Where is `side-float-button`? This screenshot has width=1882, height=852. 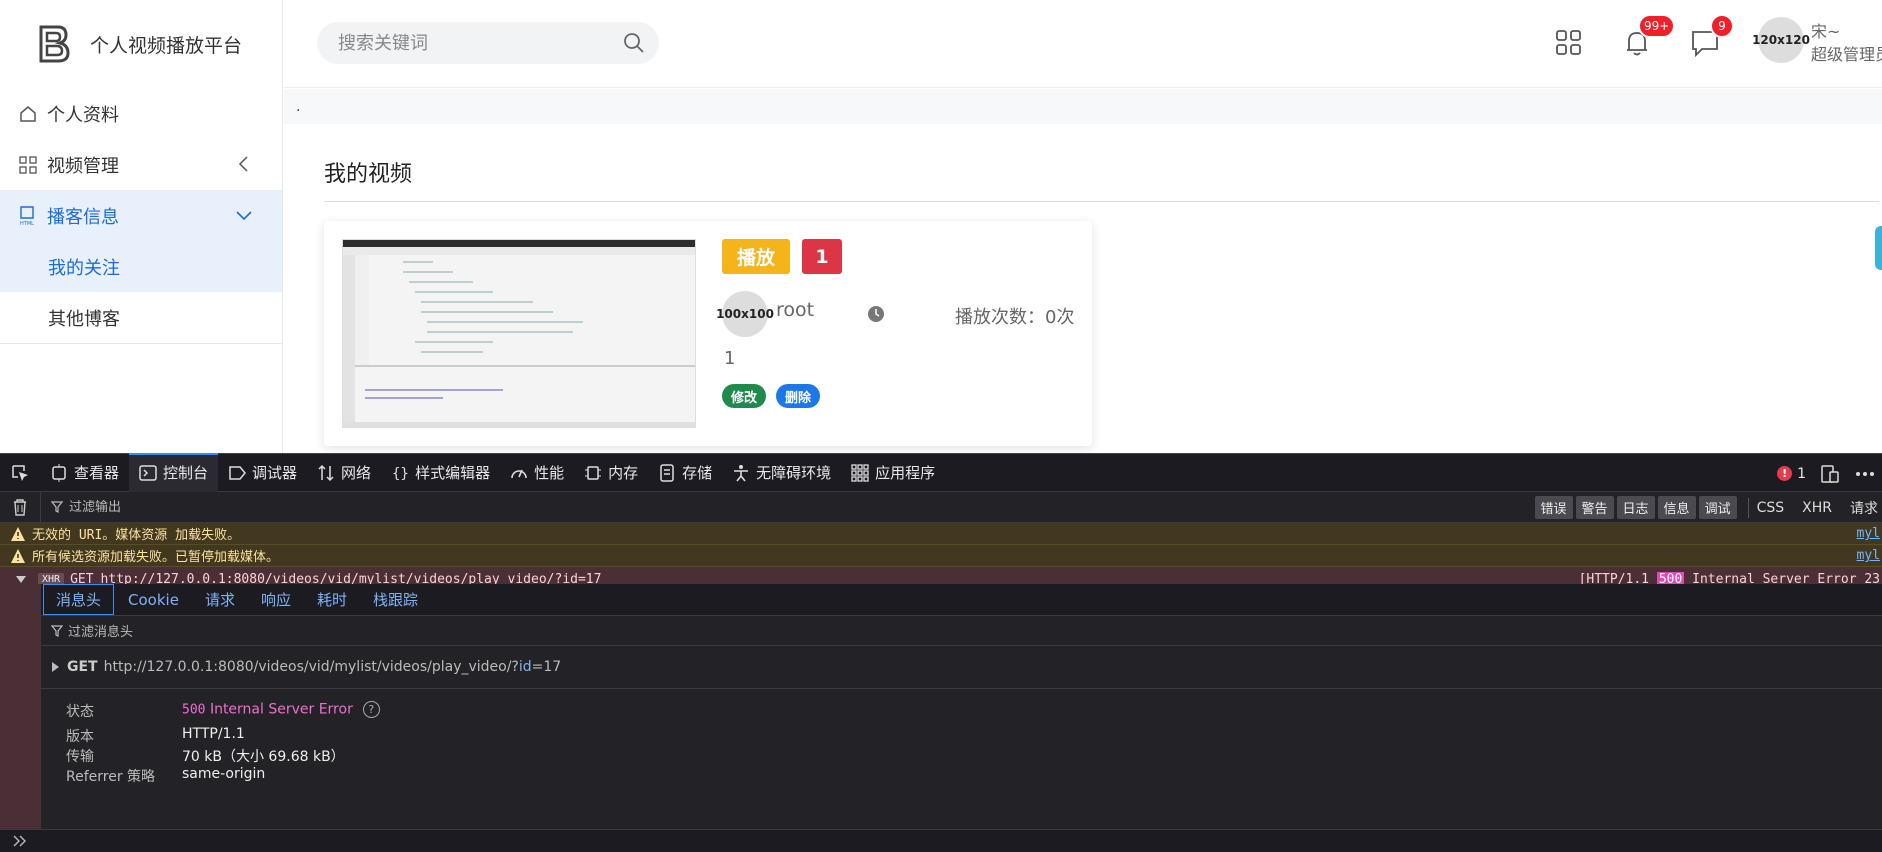 side-float-button is located at coordinates (1878, 248).